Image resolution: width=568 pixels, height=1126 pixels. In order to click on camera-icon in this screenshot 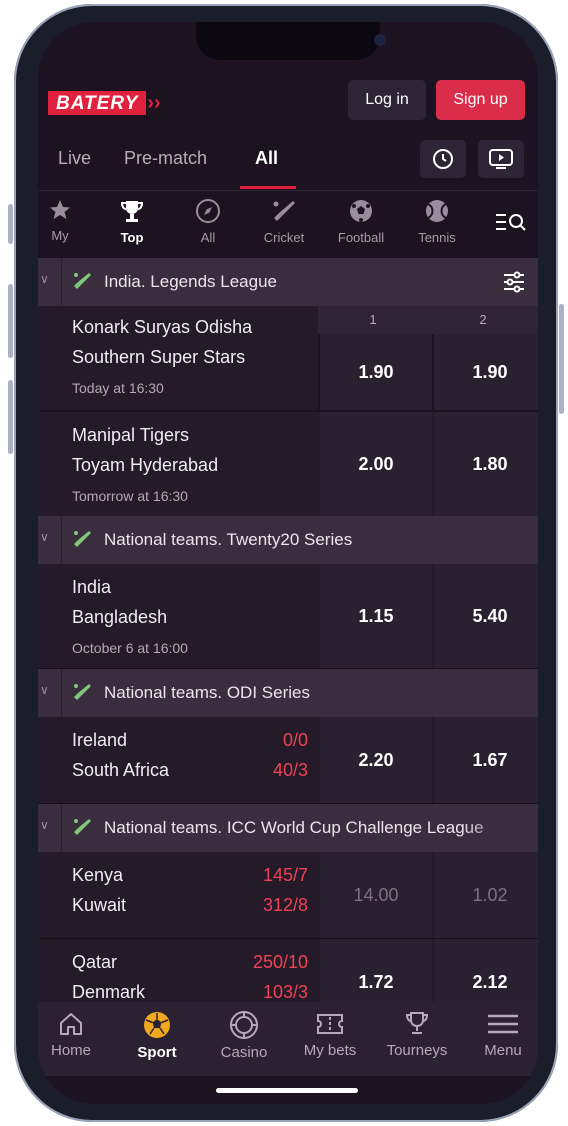, I will do `click(380, 40)`.